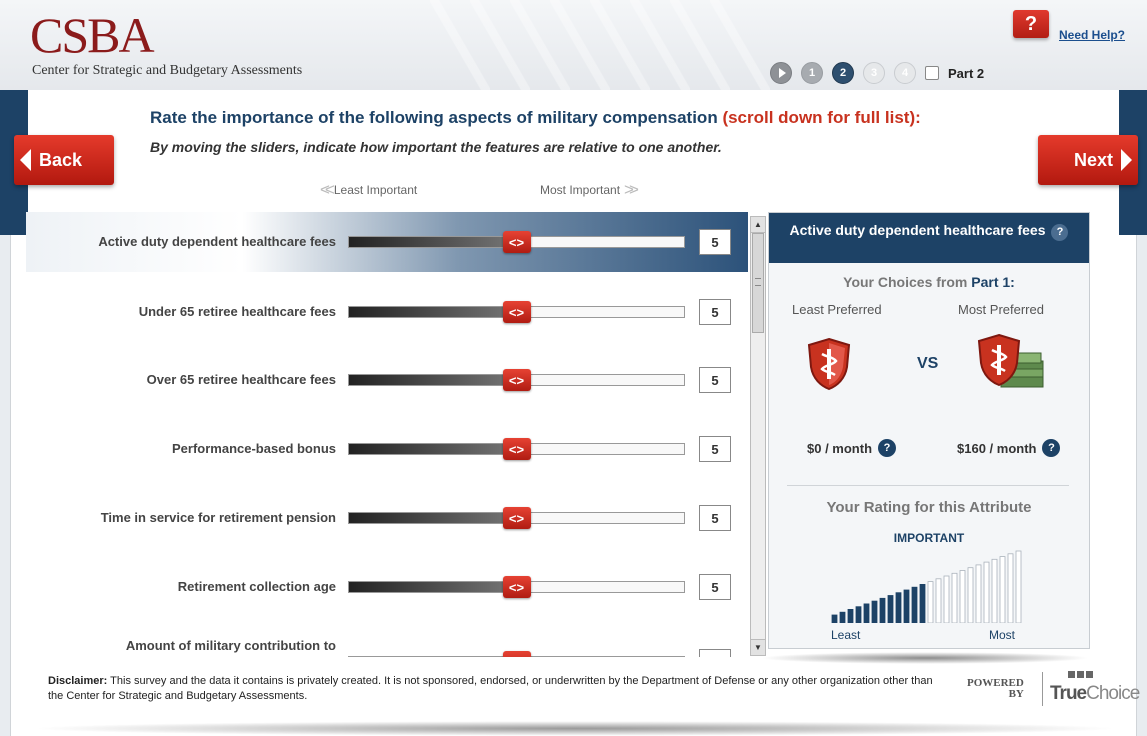 Image resolution: width=1147 pixels, height=736 pixels. I want to click on arrow-left-icon, so click(25, 160).